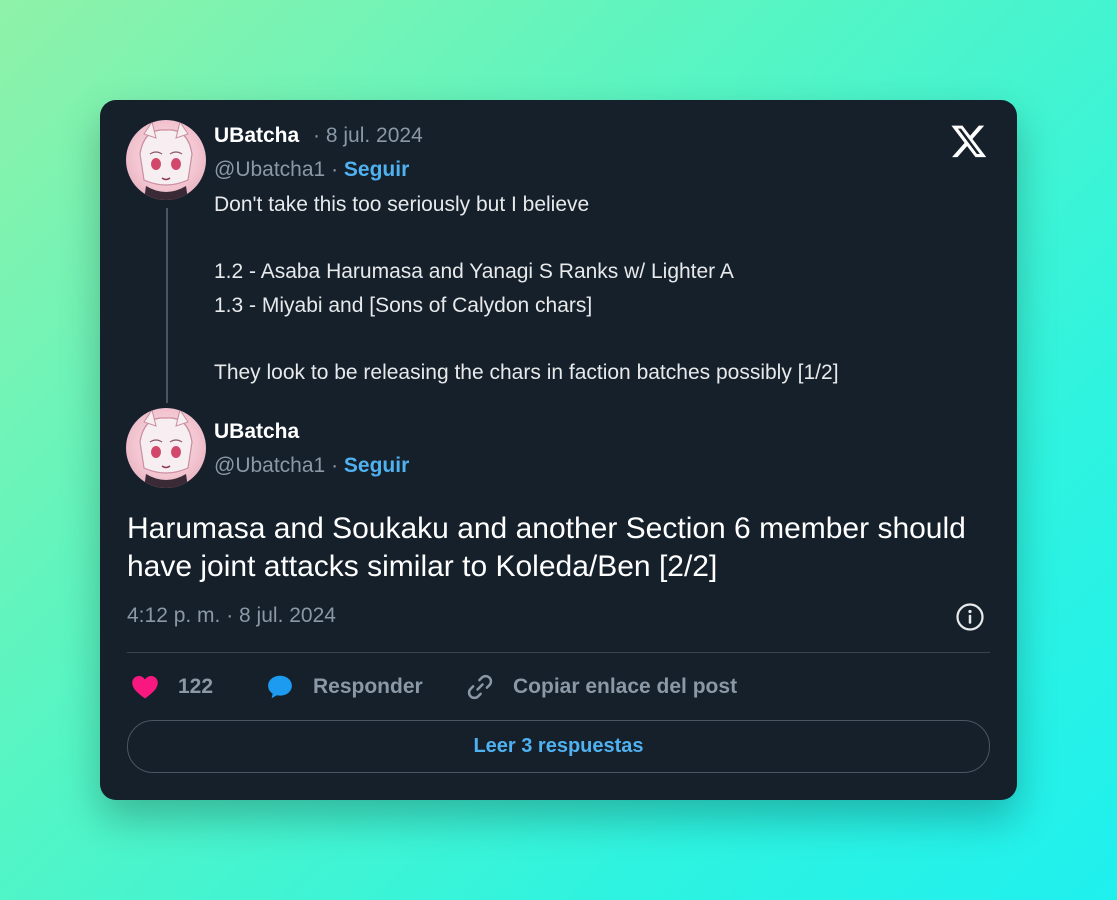 Image resolution: width=1117 pixels, height=900 pixels. I want to click on read-replies-label: Leer 3 respuestas, so click(558, 746).